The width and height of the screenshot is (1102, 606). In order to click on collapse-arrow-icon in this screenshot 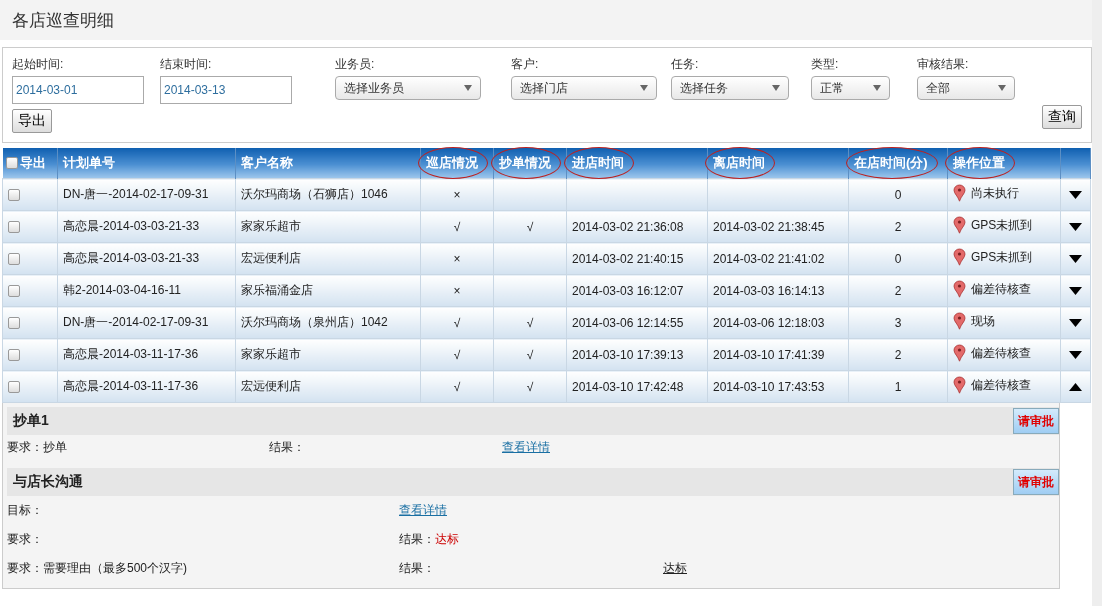, I will do `click(1075, 386)`.